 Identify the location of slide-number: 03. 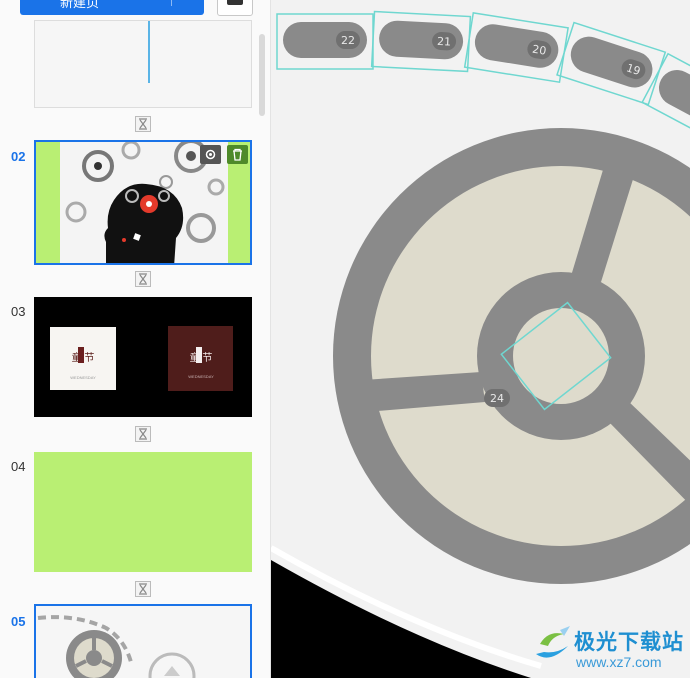
(18, 311).